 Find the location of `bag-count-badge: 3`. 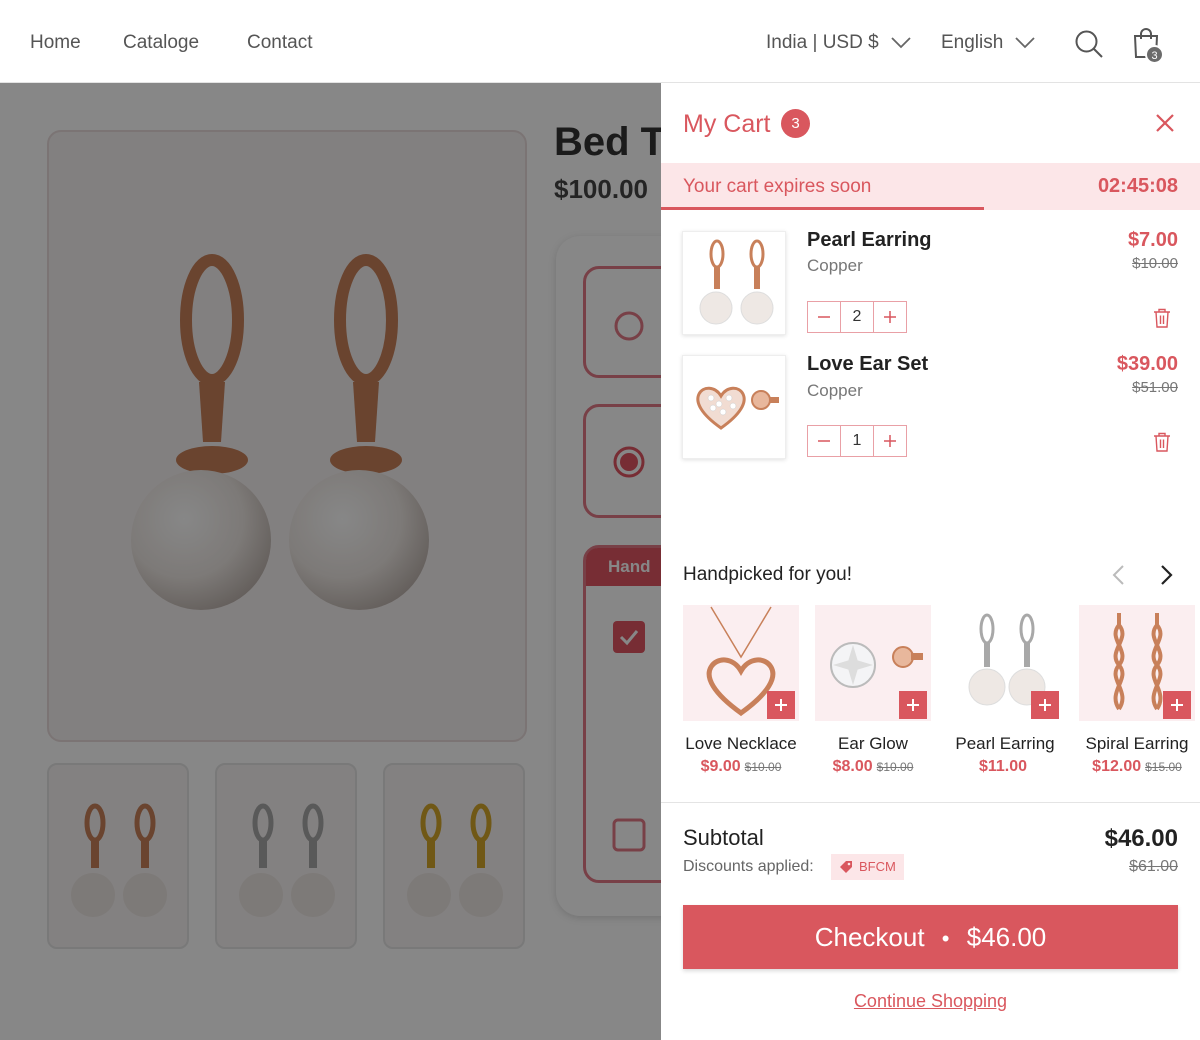

bag-count-badge: 3 is located at coordinates (1154, 54).